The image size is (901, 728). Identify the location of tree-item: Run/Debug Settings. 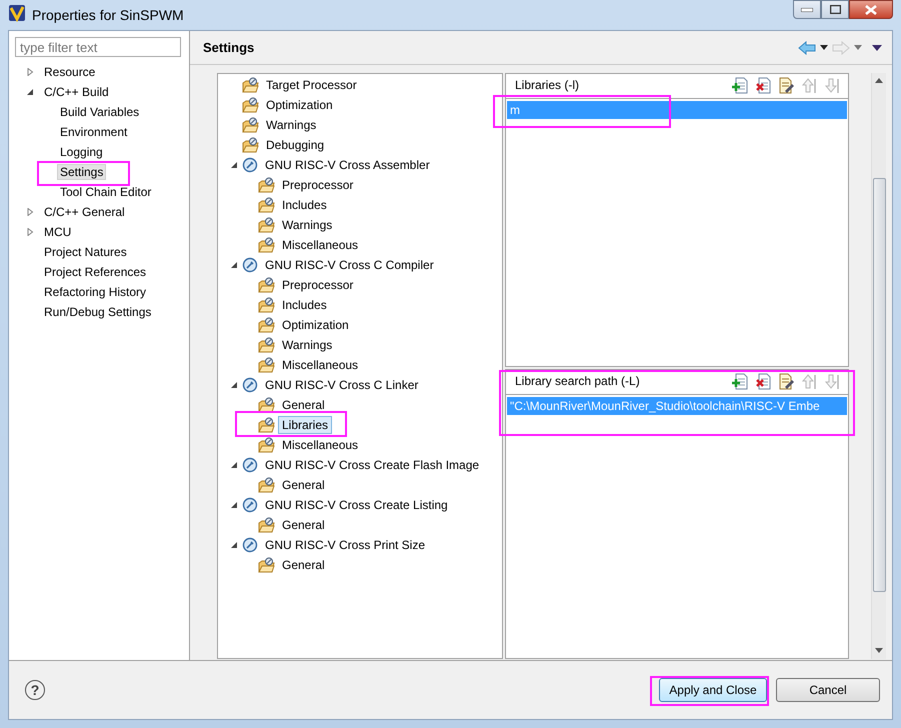
(97, 312).